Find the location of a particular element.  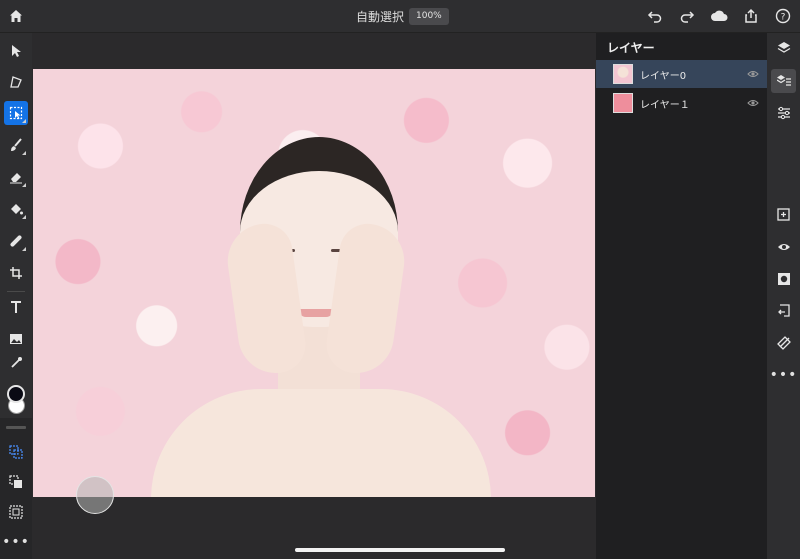

foreground-color is located at coordinates (16, 394).